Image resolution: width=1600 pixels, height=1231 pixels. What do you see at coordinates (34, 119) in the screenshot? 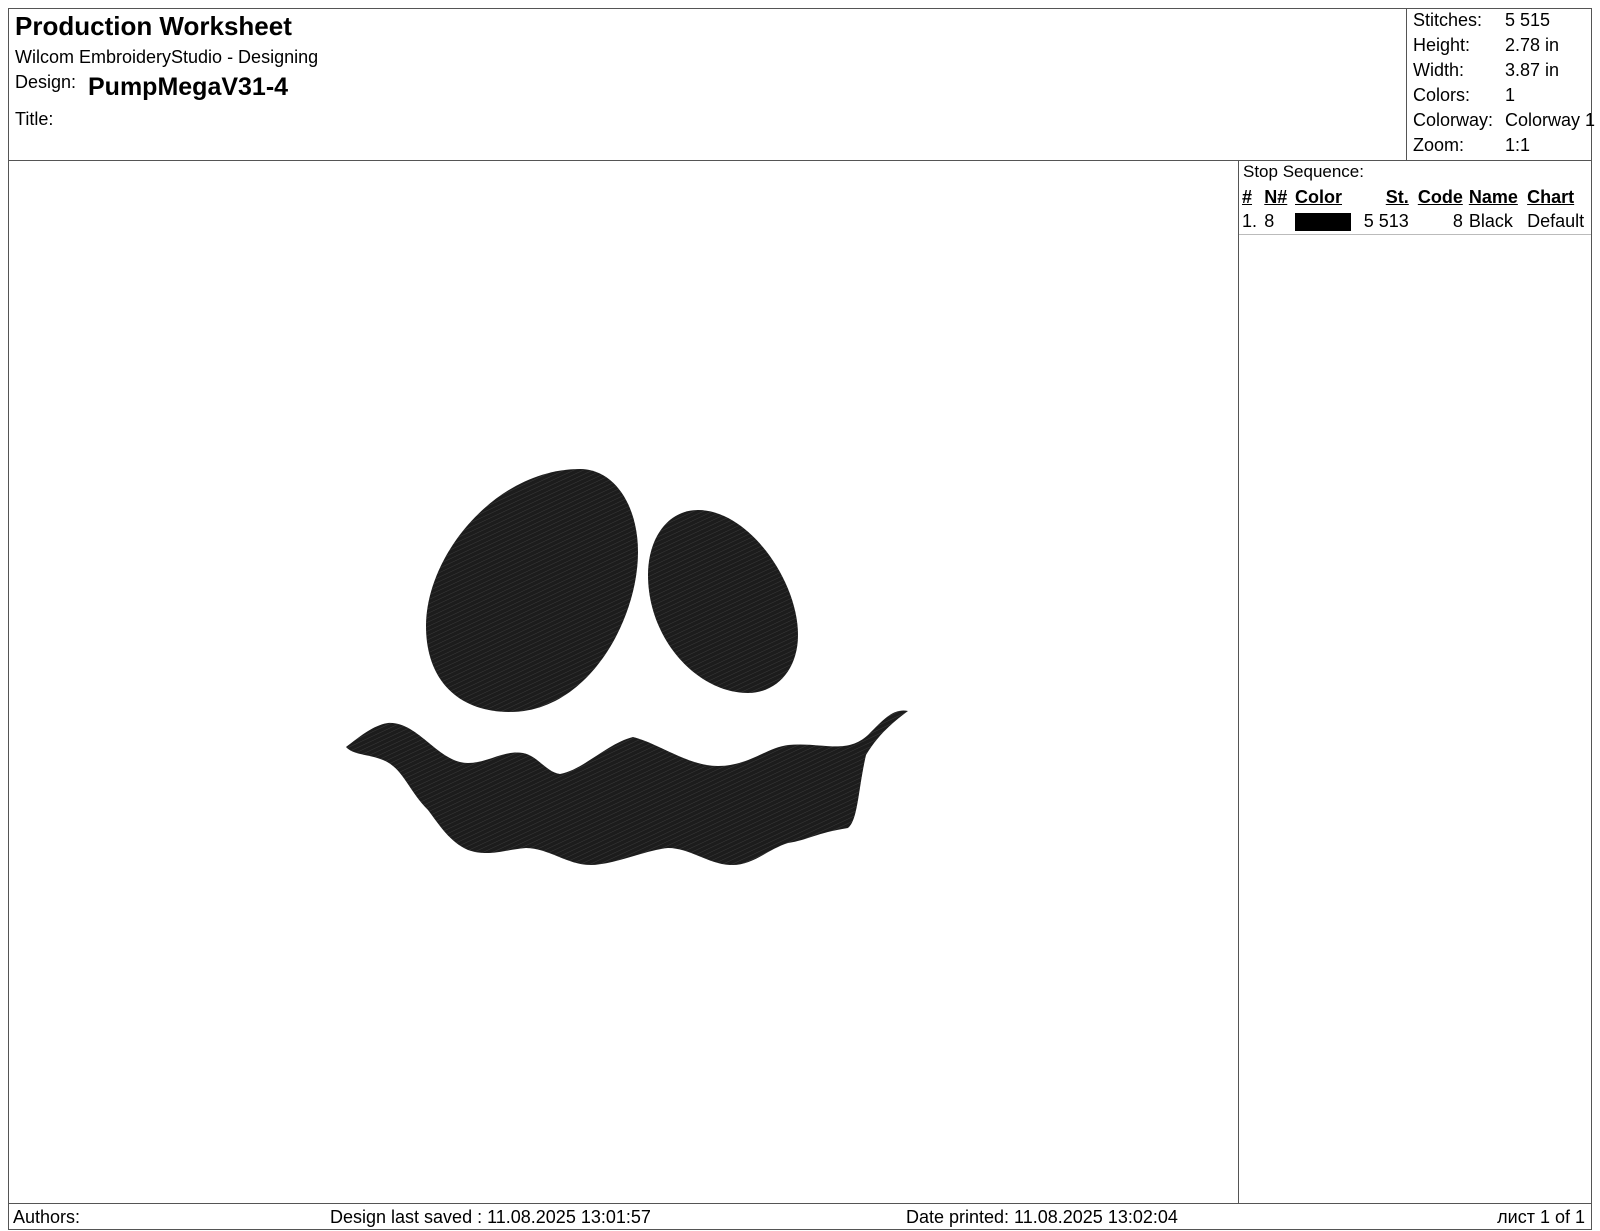
I see `title-label: Title:` at bounding box center [34, 119].